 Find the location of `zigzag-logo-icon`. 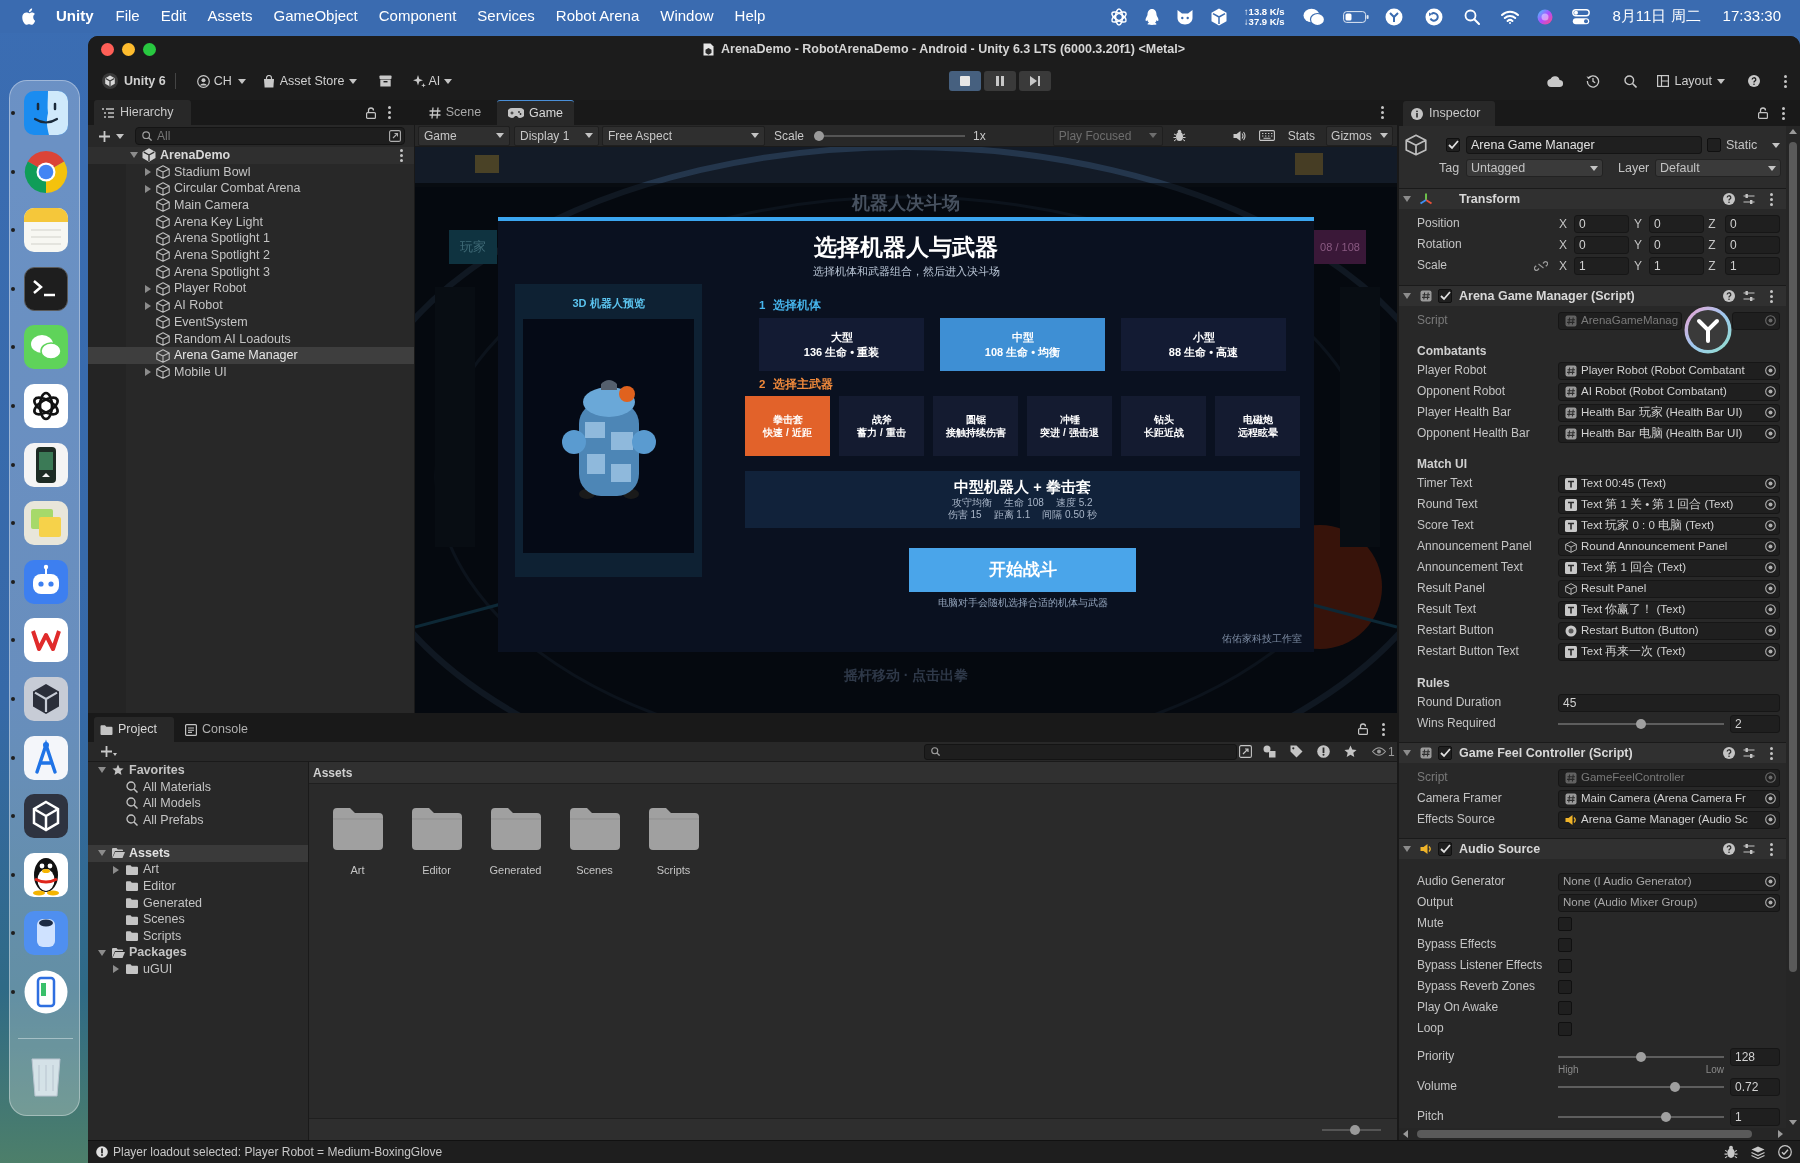

zigzag-logo-icon is located at coordinates (45, 640).